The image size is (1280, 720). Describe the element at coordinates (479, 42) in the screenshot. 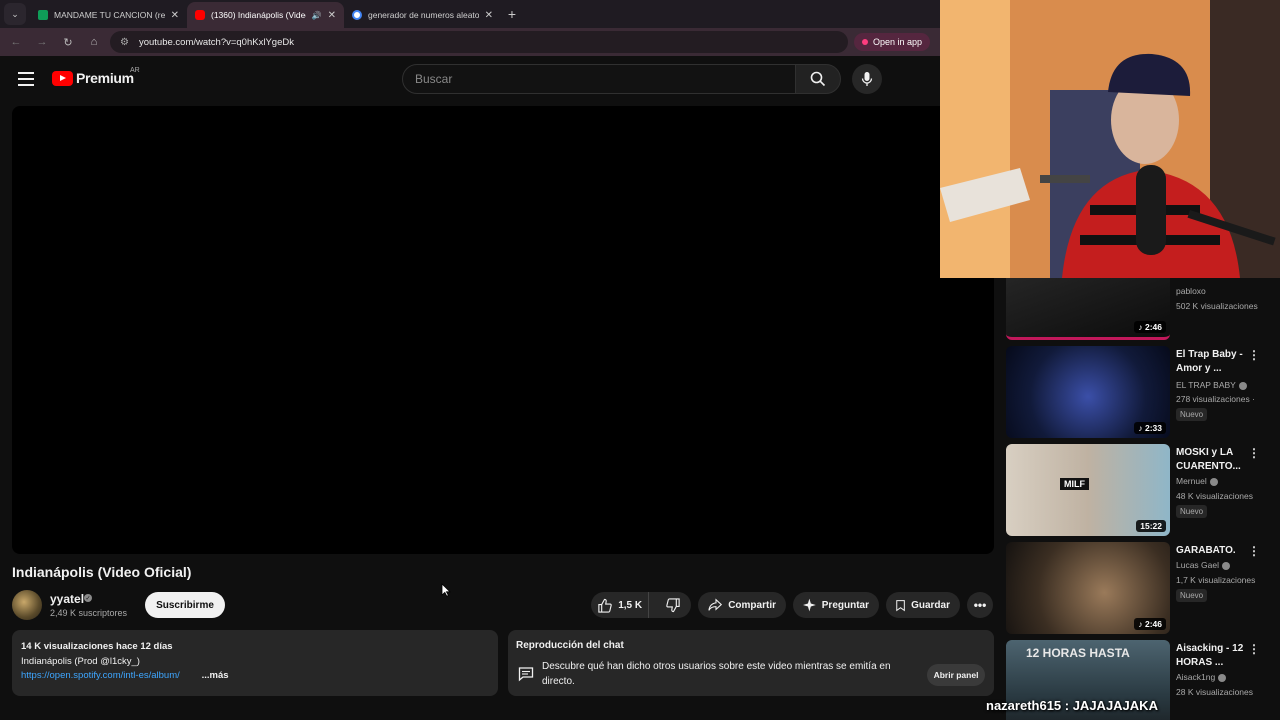

I see `address-bar: ⚙ youtube.com/watch?v=q0hKxlYgeDk` at that location.